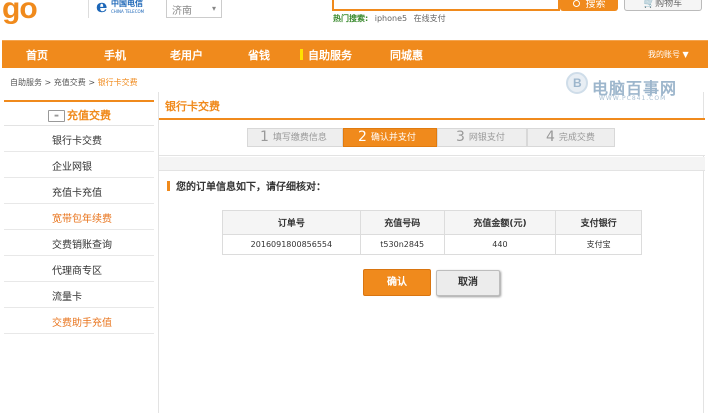  I want to click on sidebar-item-data-card: 流量卡, so click(79, 295).